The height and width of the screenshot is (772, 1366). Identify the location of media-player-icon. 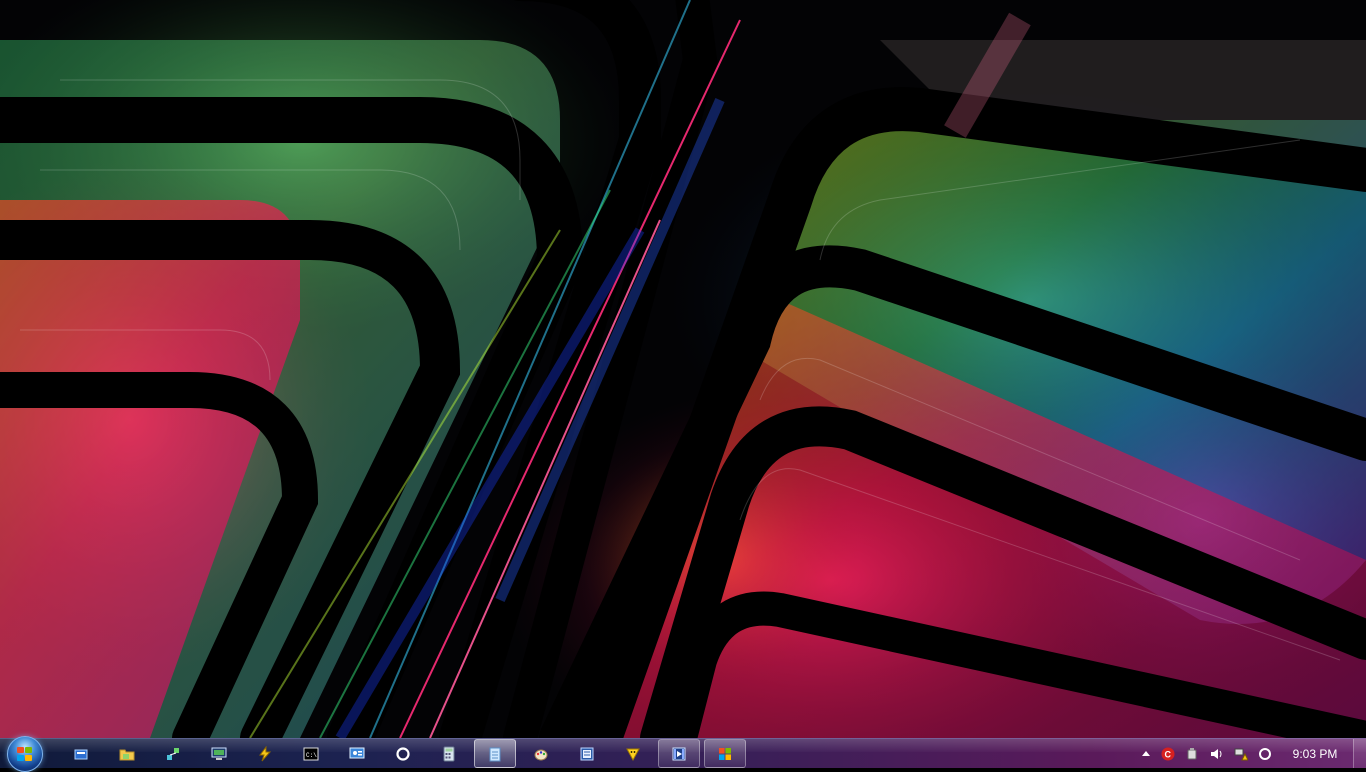
(679, 753).